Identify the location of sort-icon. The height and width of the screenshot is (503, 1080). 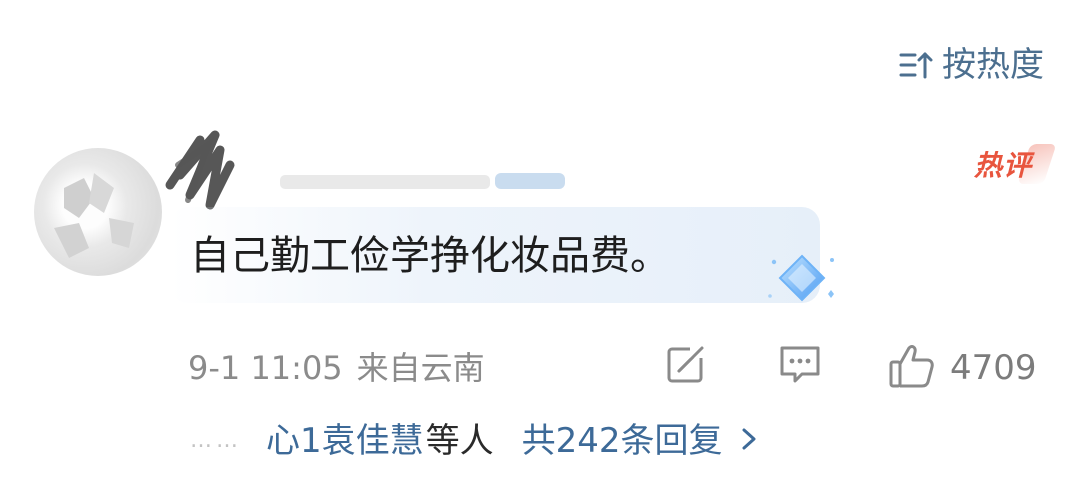
(916, 65).